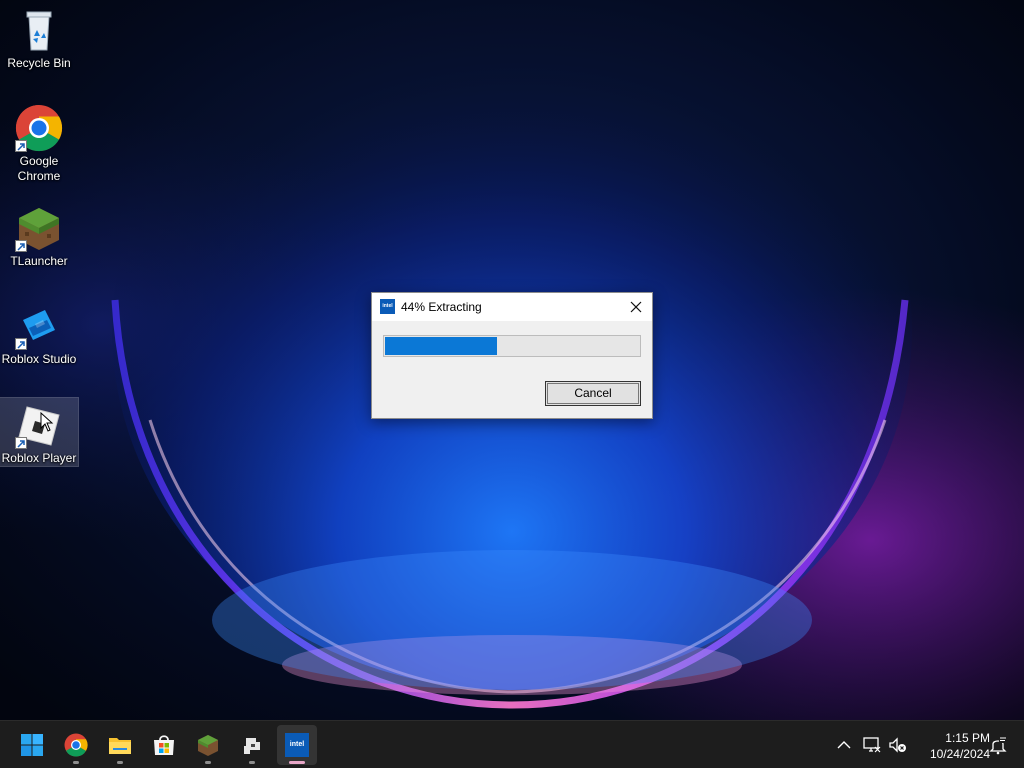 This screenshot has height=768, width=1024. What do you see at coordinates (872, 745) in the screenshot?
I see `network-icon` at bounding box center [872, 745].